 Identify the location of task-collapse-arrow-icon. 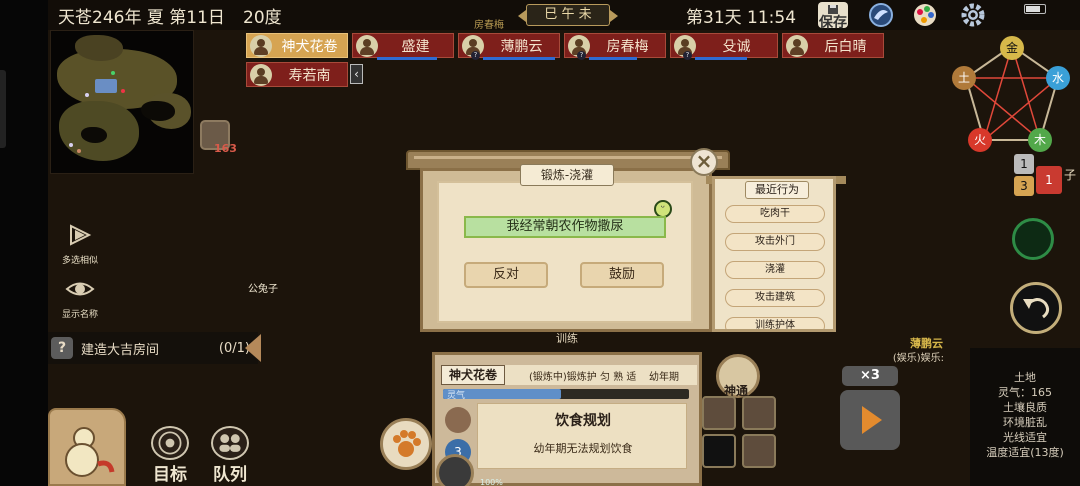
(253, 348).